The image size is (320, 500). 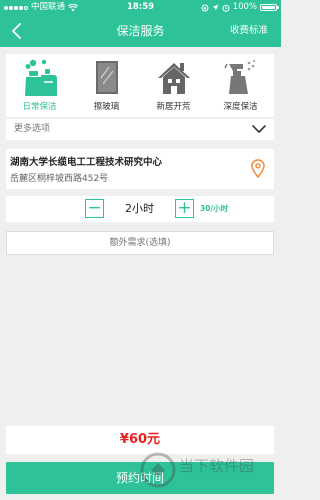 What do you see at coordinates (32, 129) in the screenshot?
I see `more-options-label: 更多选项` at bounding box center [32, 129].